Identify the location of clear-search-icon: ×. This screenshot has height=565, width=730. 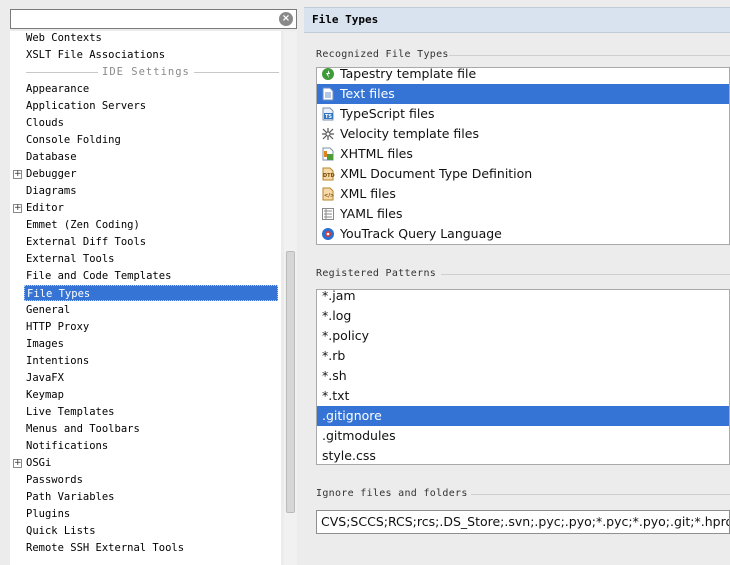
(286, 19).